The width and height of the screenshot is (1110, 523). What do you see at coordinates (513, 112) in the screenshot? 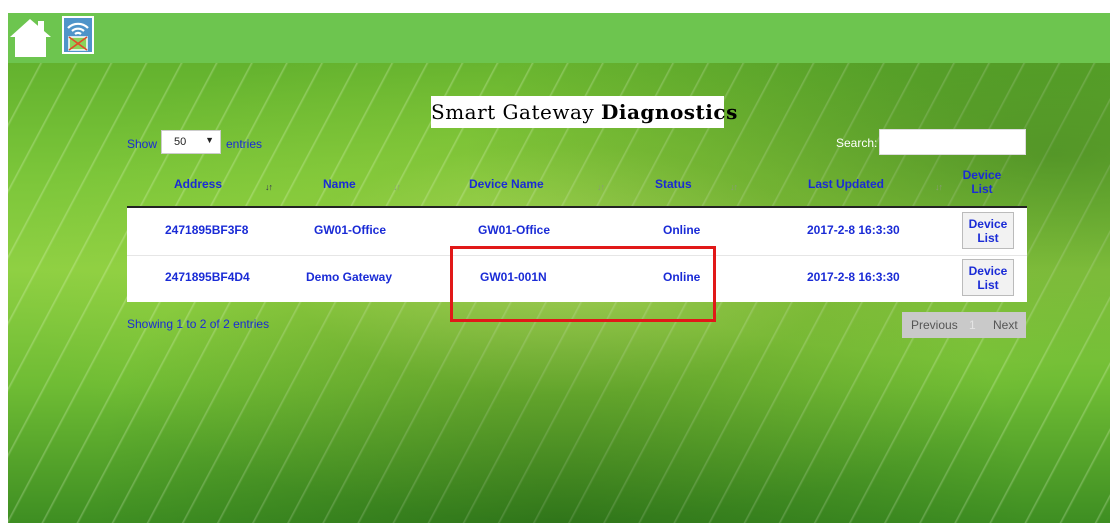
I see `title-part-1: Smart Gateway` at bounding box center [513, 112].